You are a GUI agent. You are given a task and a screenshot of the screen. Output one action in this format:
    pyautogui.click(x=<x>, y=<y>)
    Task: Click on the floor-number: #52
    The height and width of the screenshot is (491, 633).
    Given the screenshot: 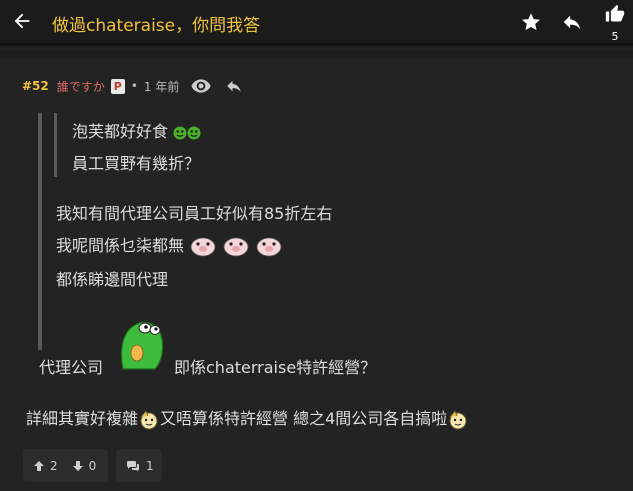 What is the action you would take?
    pyautogui.click(x=35, y=86)
    